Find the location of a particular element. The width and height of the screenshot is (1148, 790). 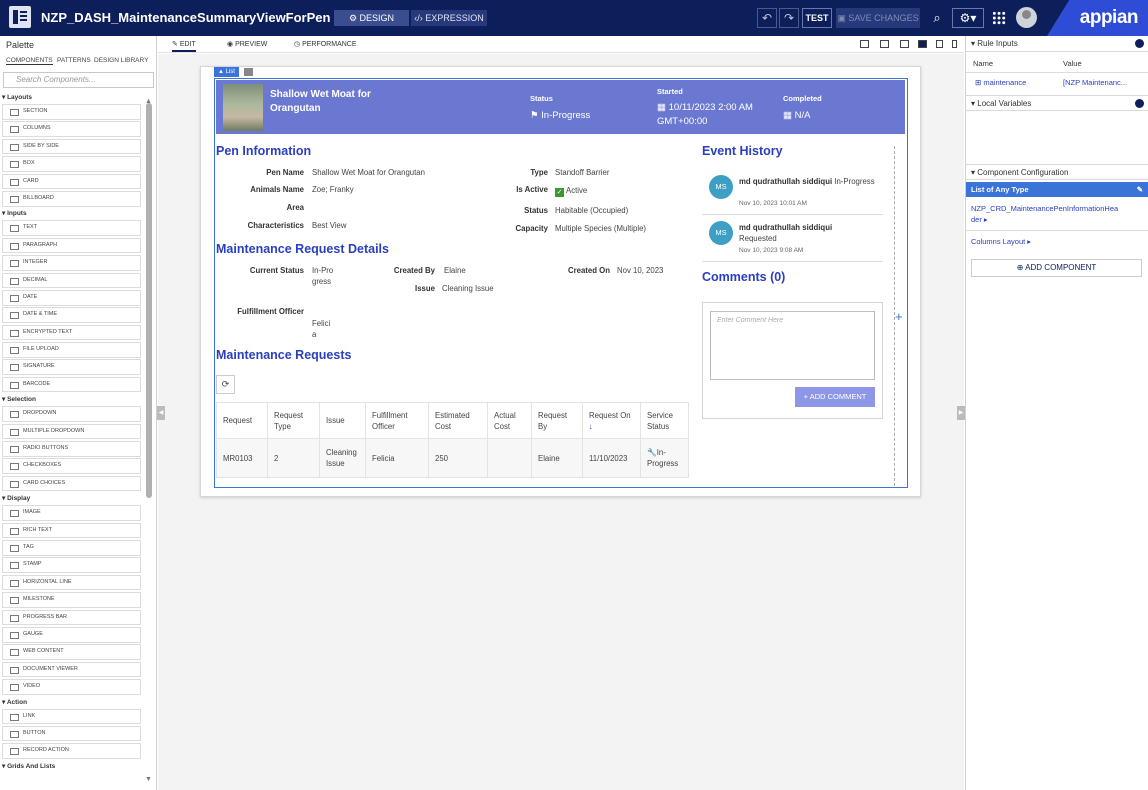

collapse-right-icon: ▶ is located at coordinates (961, 413).